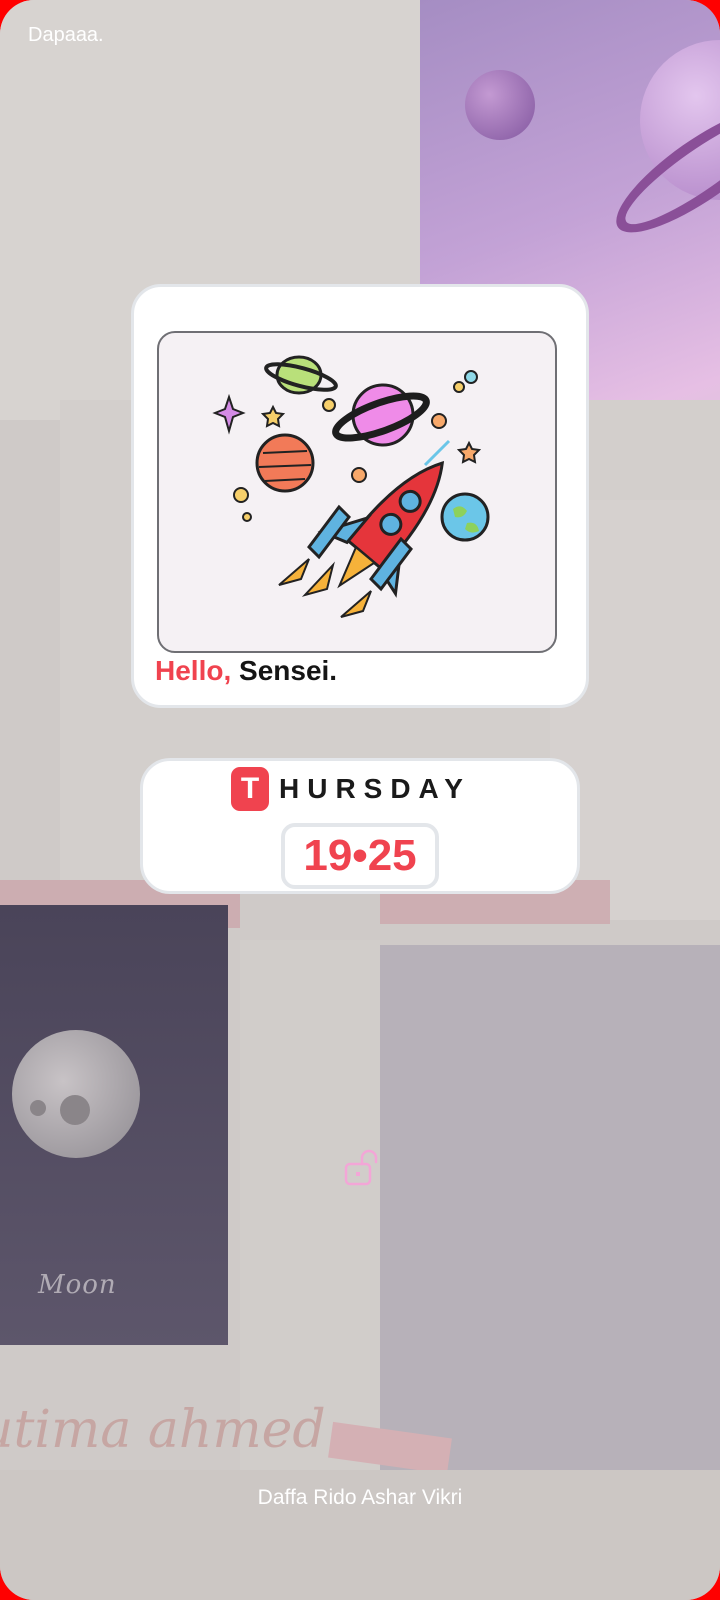 The width and height of the screenshot is (720, 1600). I want to click on wallpaper-moon-caption: Moon, so click(77, 1285).